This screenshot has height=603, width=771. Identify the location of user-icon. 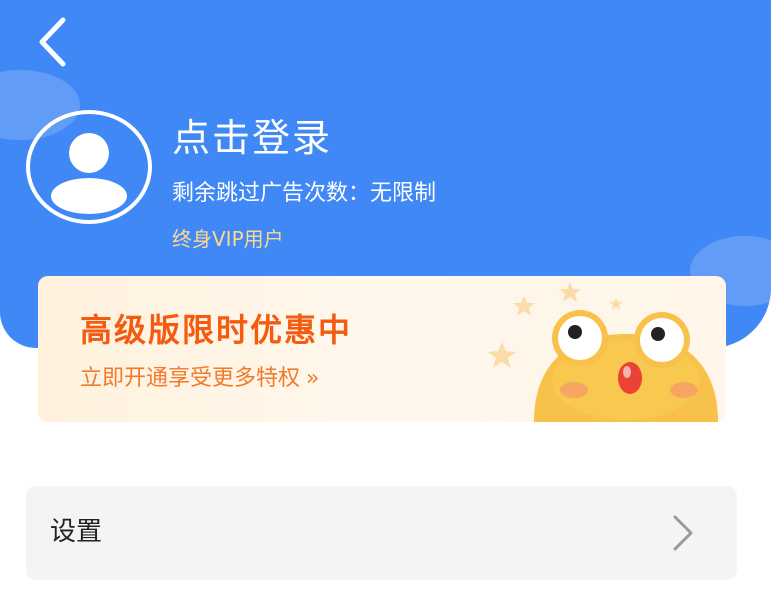
(89, 173).